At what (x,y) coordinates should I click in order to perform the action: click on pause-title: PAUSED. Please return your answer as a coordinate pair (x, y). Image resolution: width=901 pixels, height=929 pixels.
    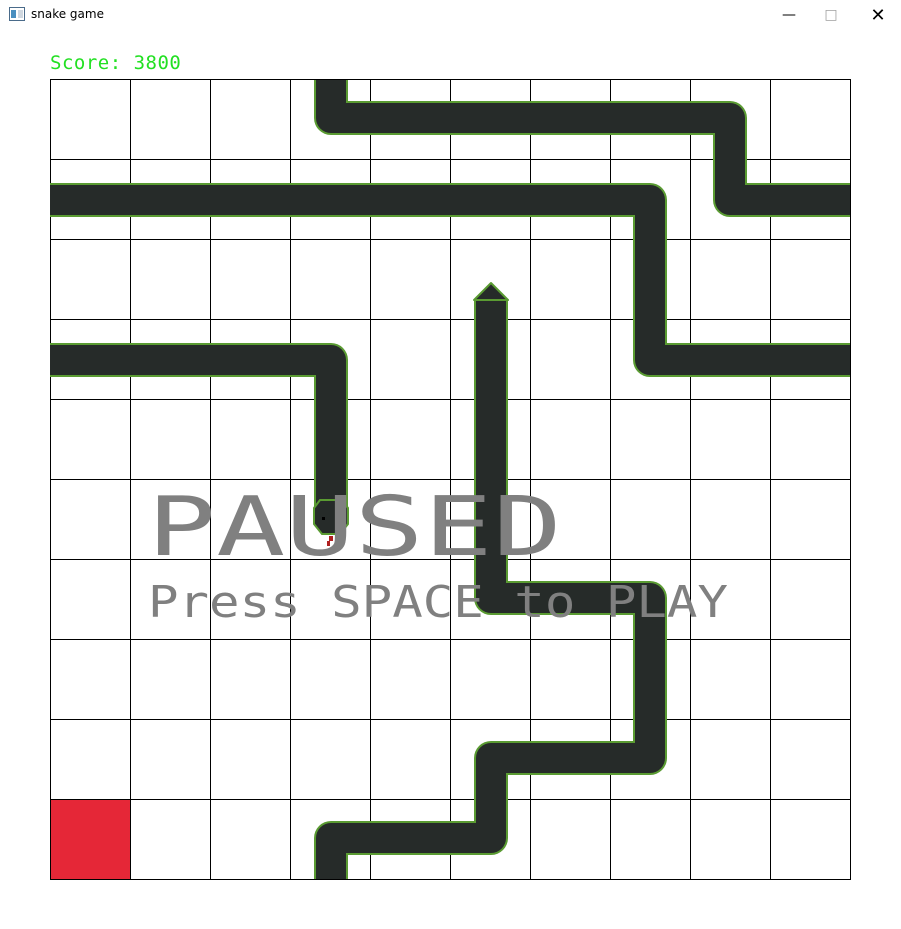
    Looking at the image, I should click on (354, 527).